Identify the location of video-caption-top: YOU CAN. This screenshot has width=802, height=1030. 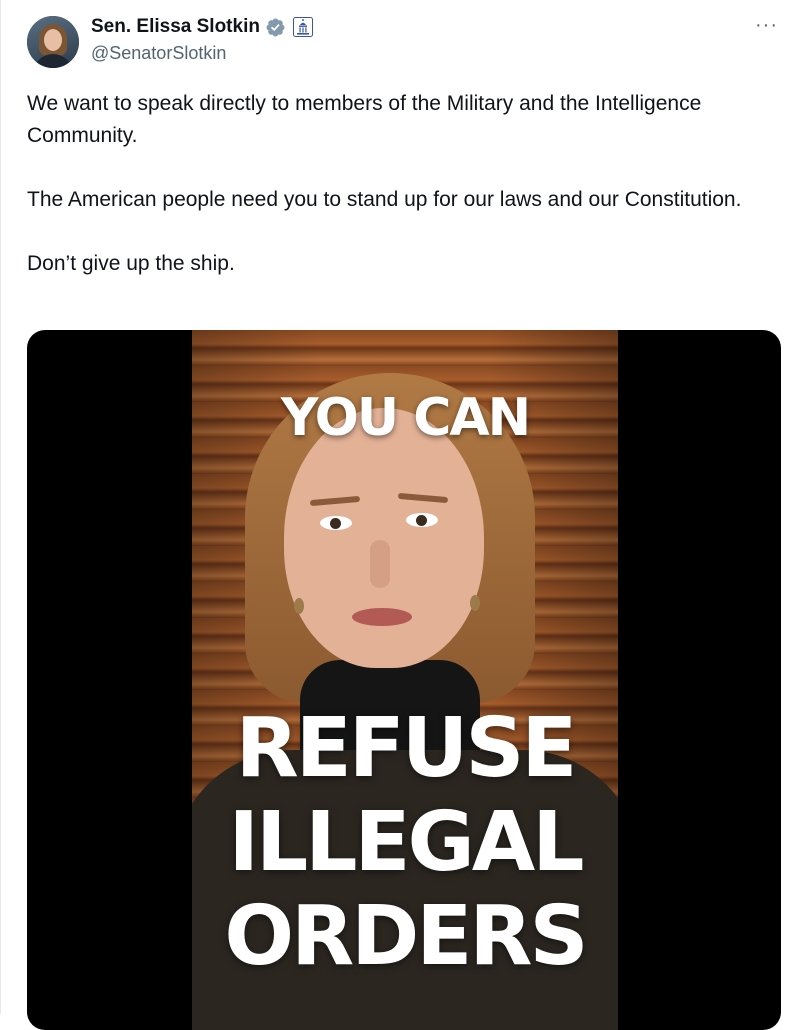
(405, 418).